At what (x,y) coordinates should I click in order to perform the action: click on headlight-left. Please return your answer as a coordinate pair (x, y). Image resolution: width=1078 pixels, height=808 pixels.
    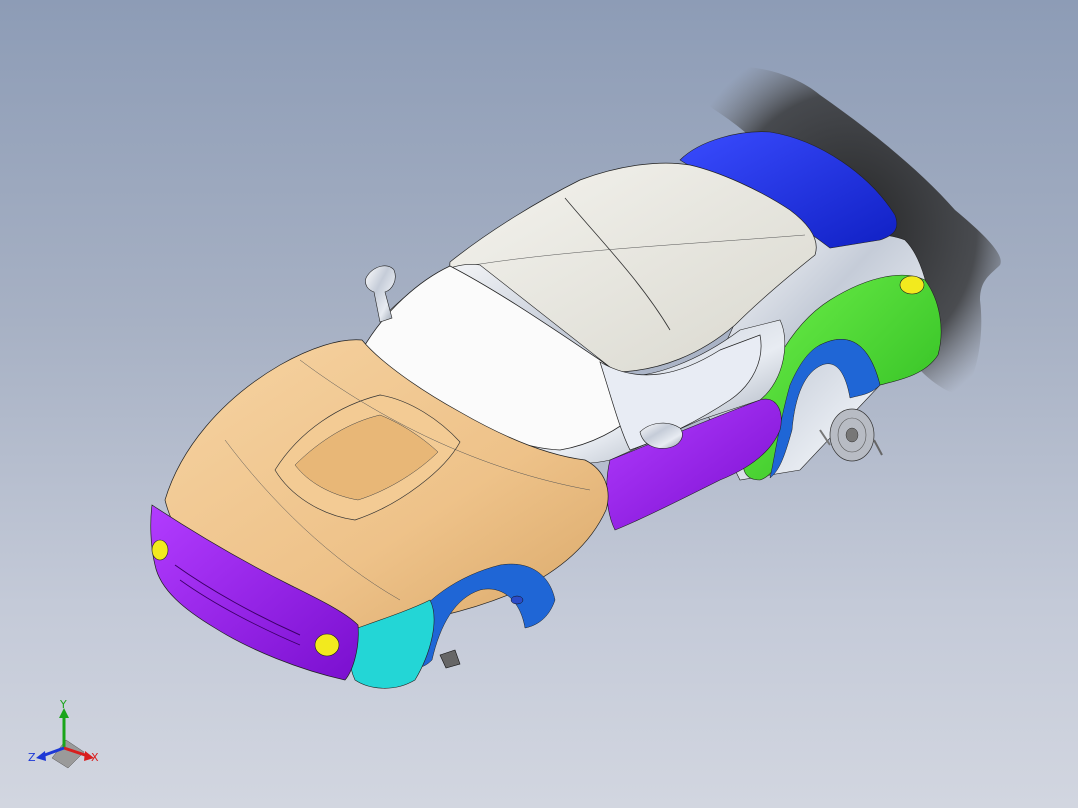
    Looking at the image, I should click on (160, 550).